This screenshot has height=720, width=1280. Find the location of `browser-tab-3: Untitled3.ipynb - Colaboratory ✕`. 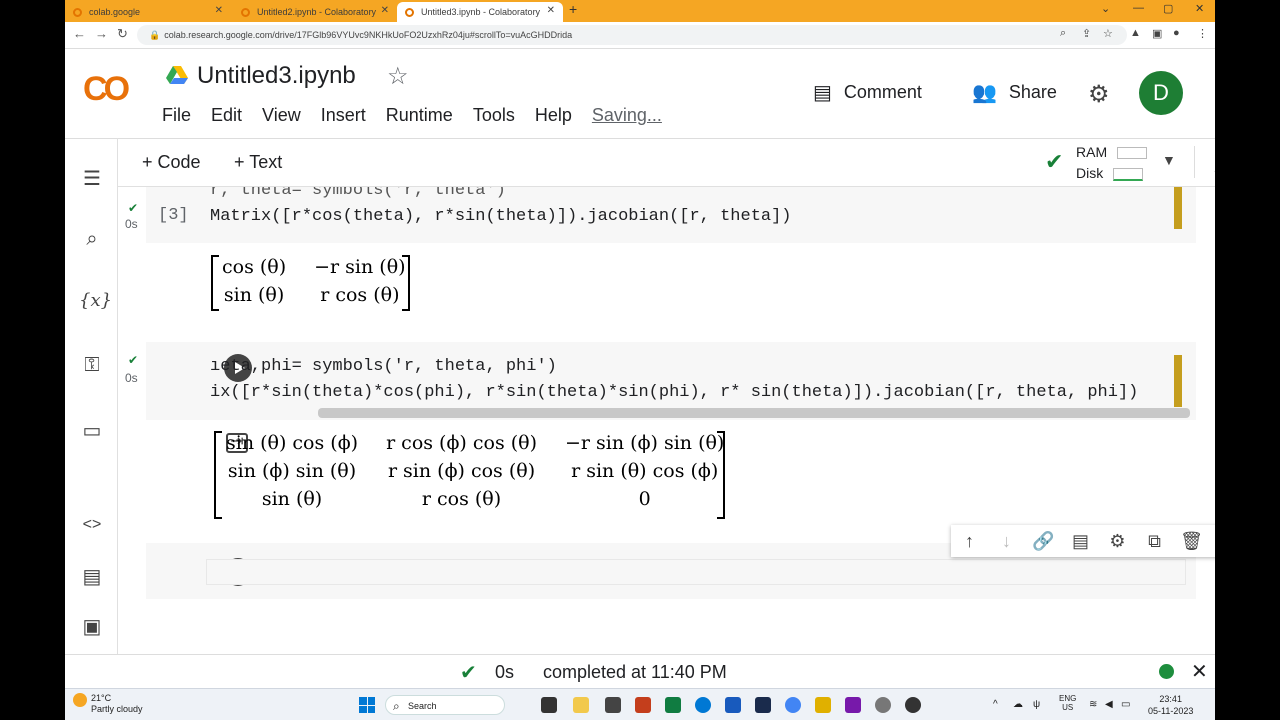

browser-tab-3: Untitled3.ipynb - Colaboratory ✕ is located at coordinates (480, 12).